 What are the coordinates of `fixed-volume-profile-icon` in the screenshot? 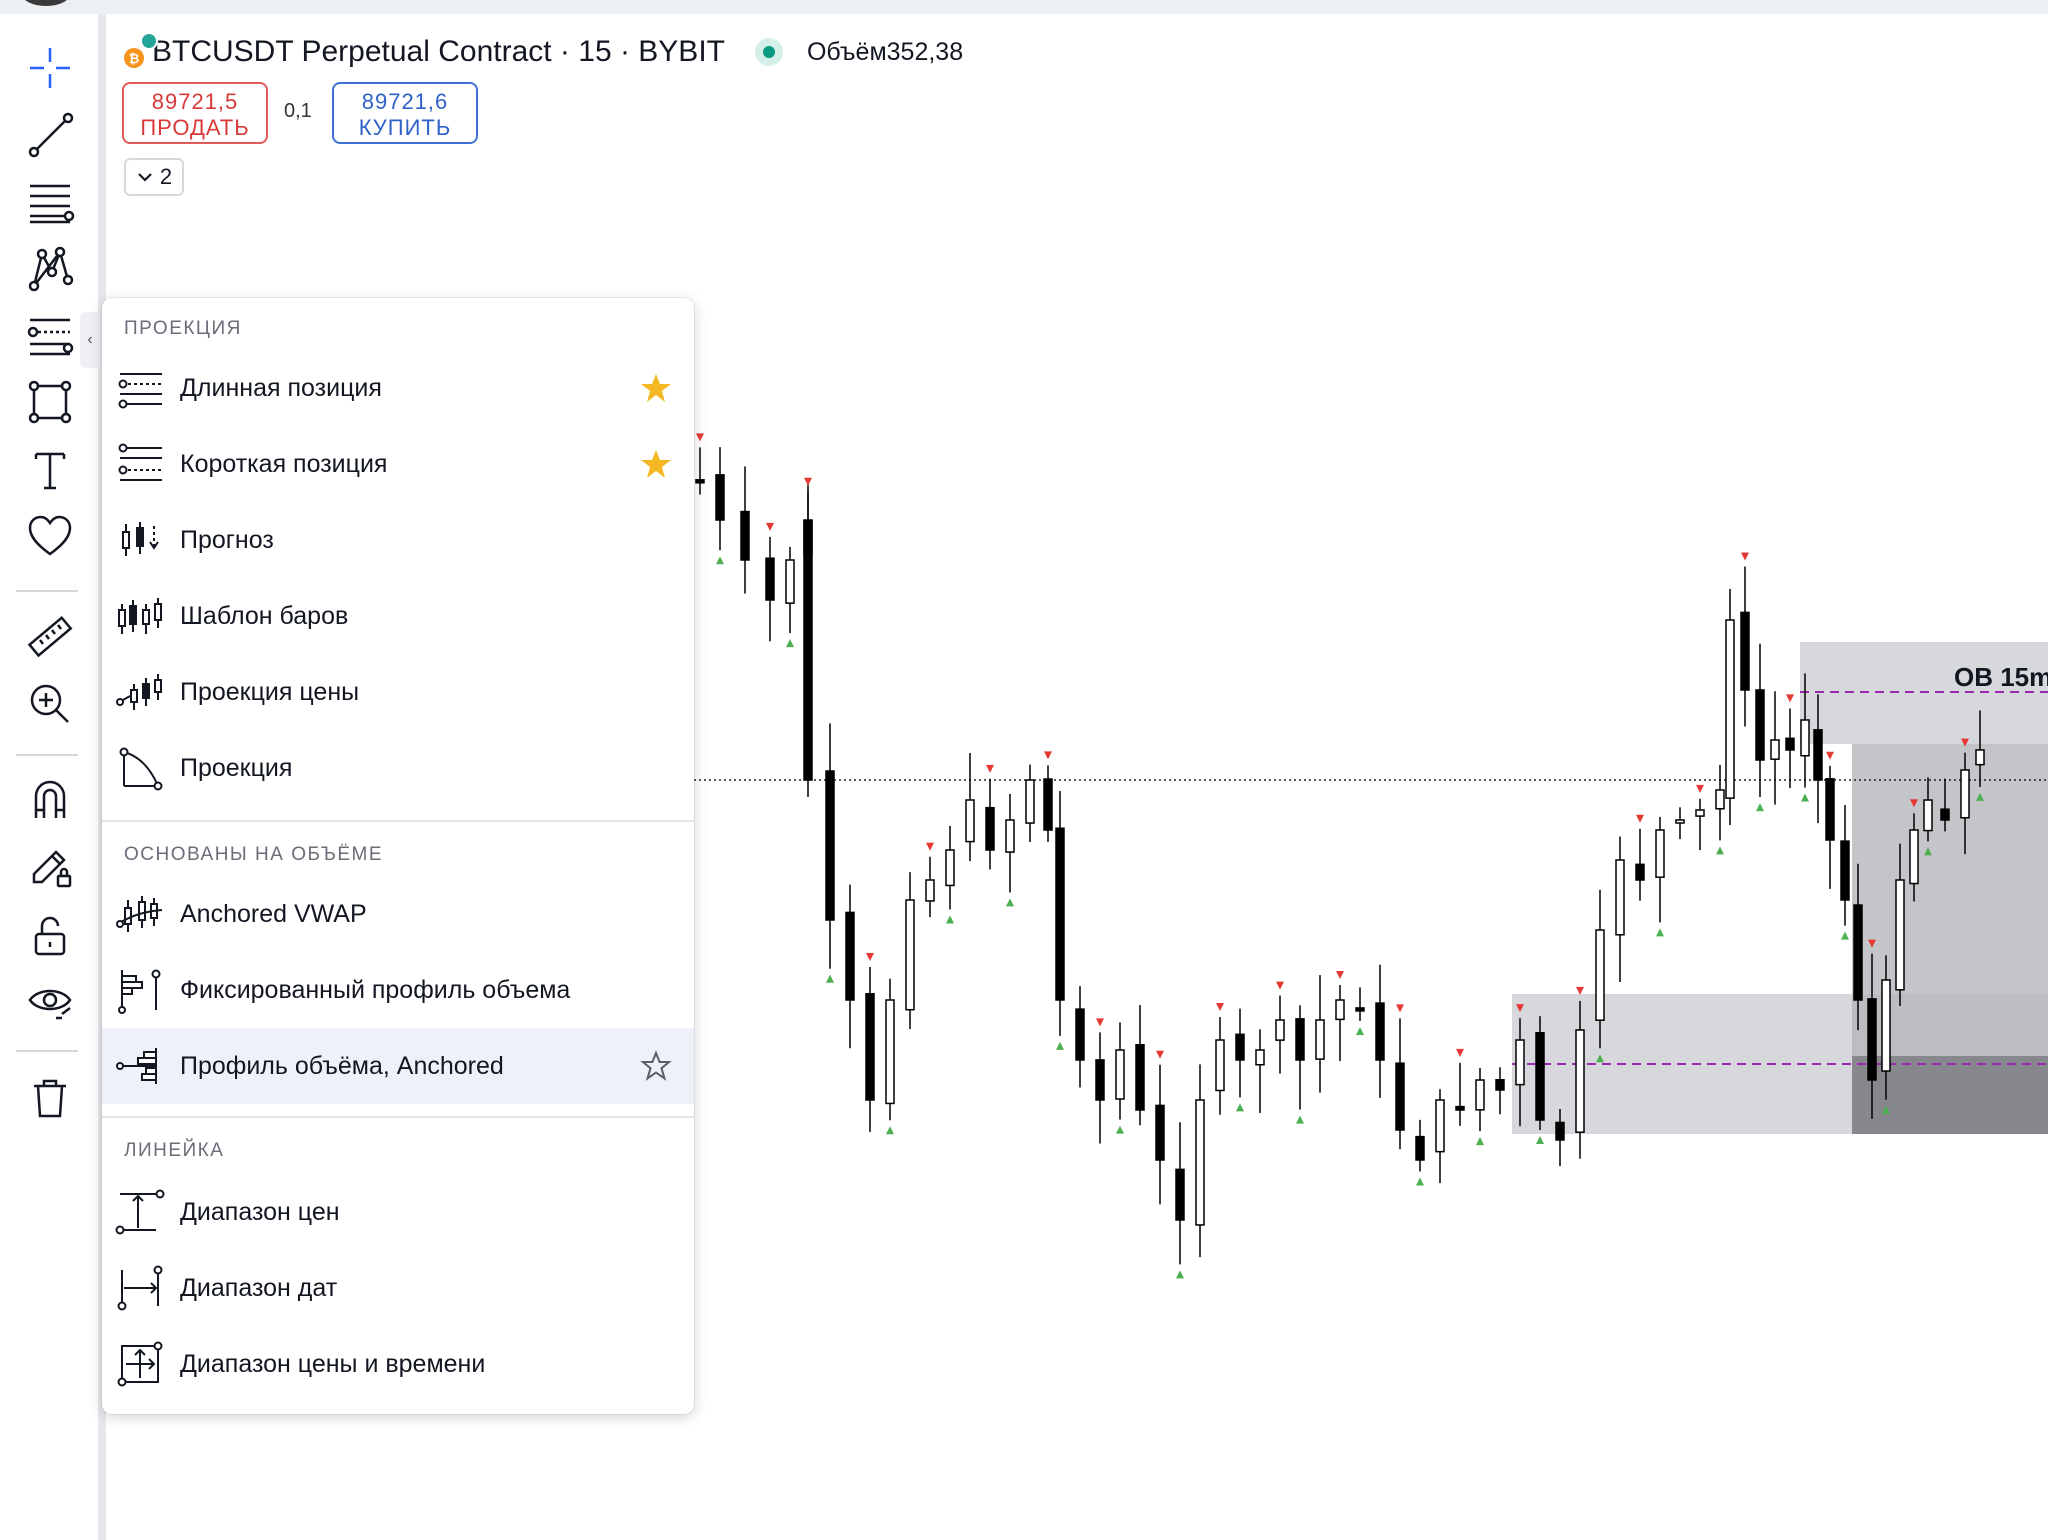 It's located at (140, 990).